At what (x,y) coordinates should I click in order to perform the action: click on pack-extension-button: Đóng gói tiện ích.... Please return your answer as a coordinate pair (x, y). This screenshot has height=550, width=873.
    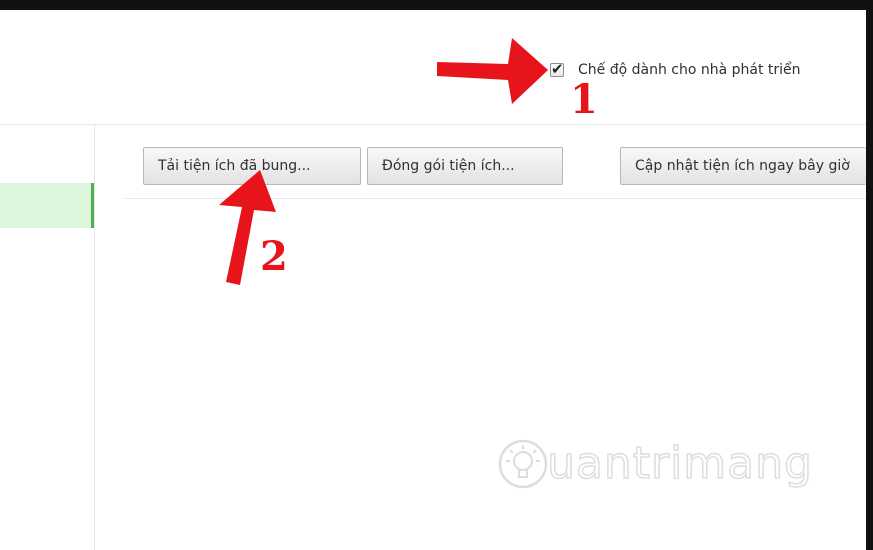
    Looking at the image, I should click on (465, 166).